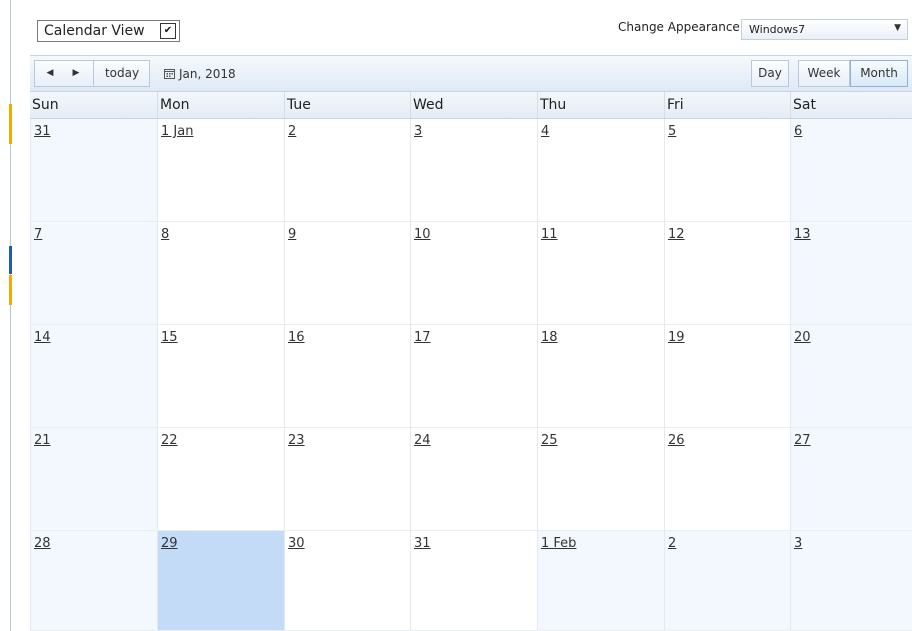  I want to click on day-cell: 23, so click(347, 479).